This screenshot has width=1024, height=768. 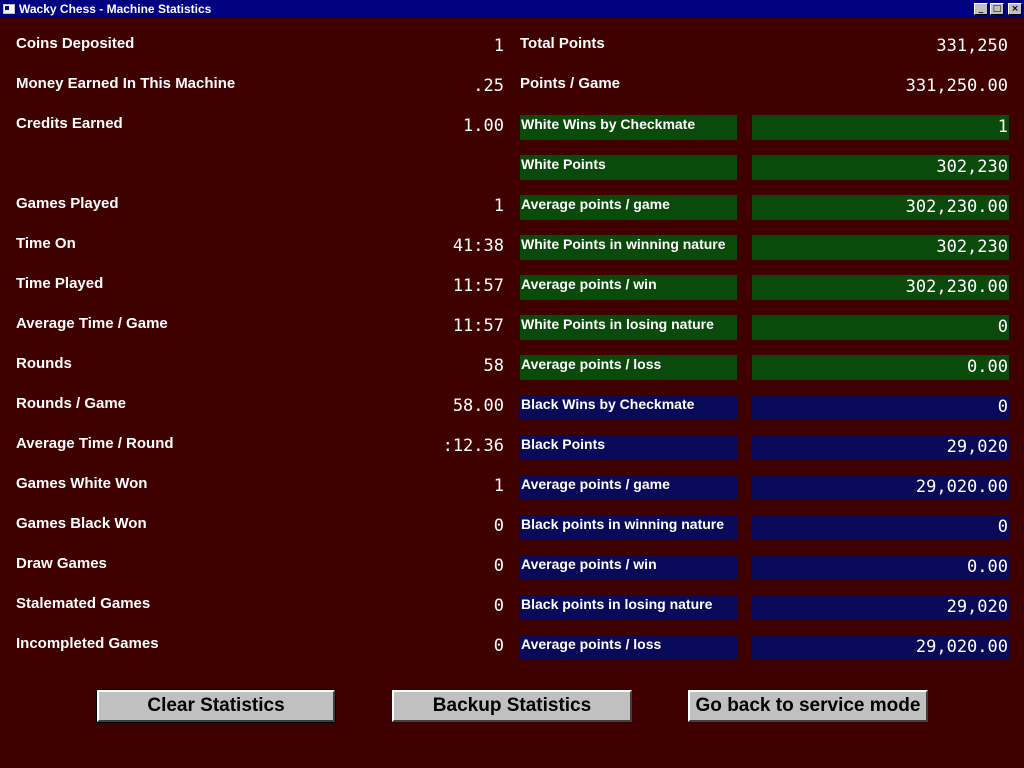 I want to click on white-points-winning-value: 302,230, so click(x=880, y=247).